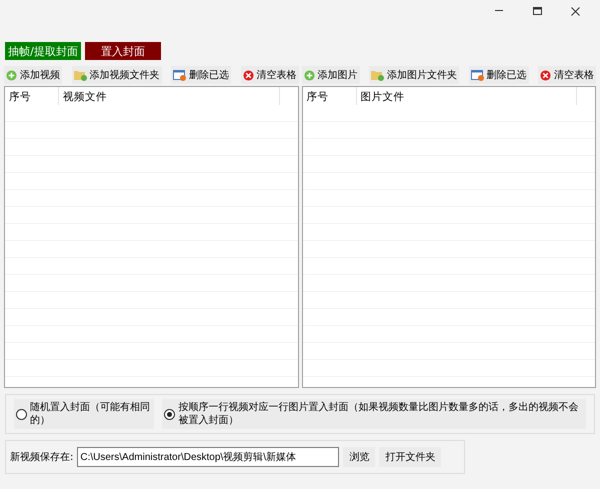 This screenshot has width=600, height=489. I want to click on path-field: C:\Users\Administrator\Desktop\视频剪辑\新媒体, so click(208, 457).